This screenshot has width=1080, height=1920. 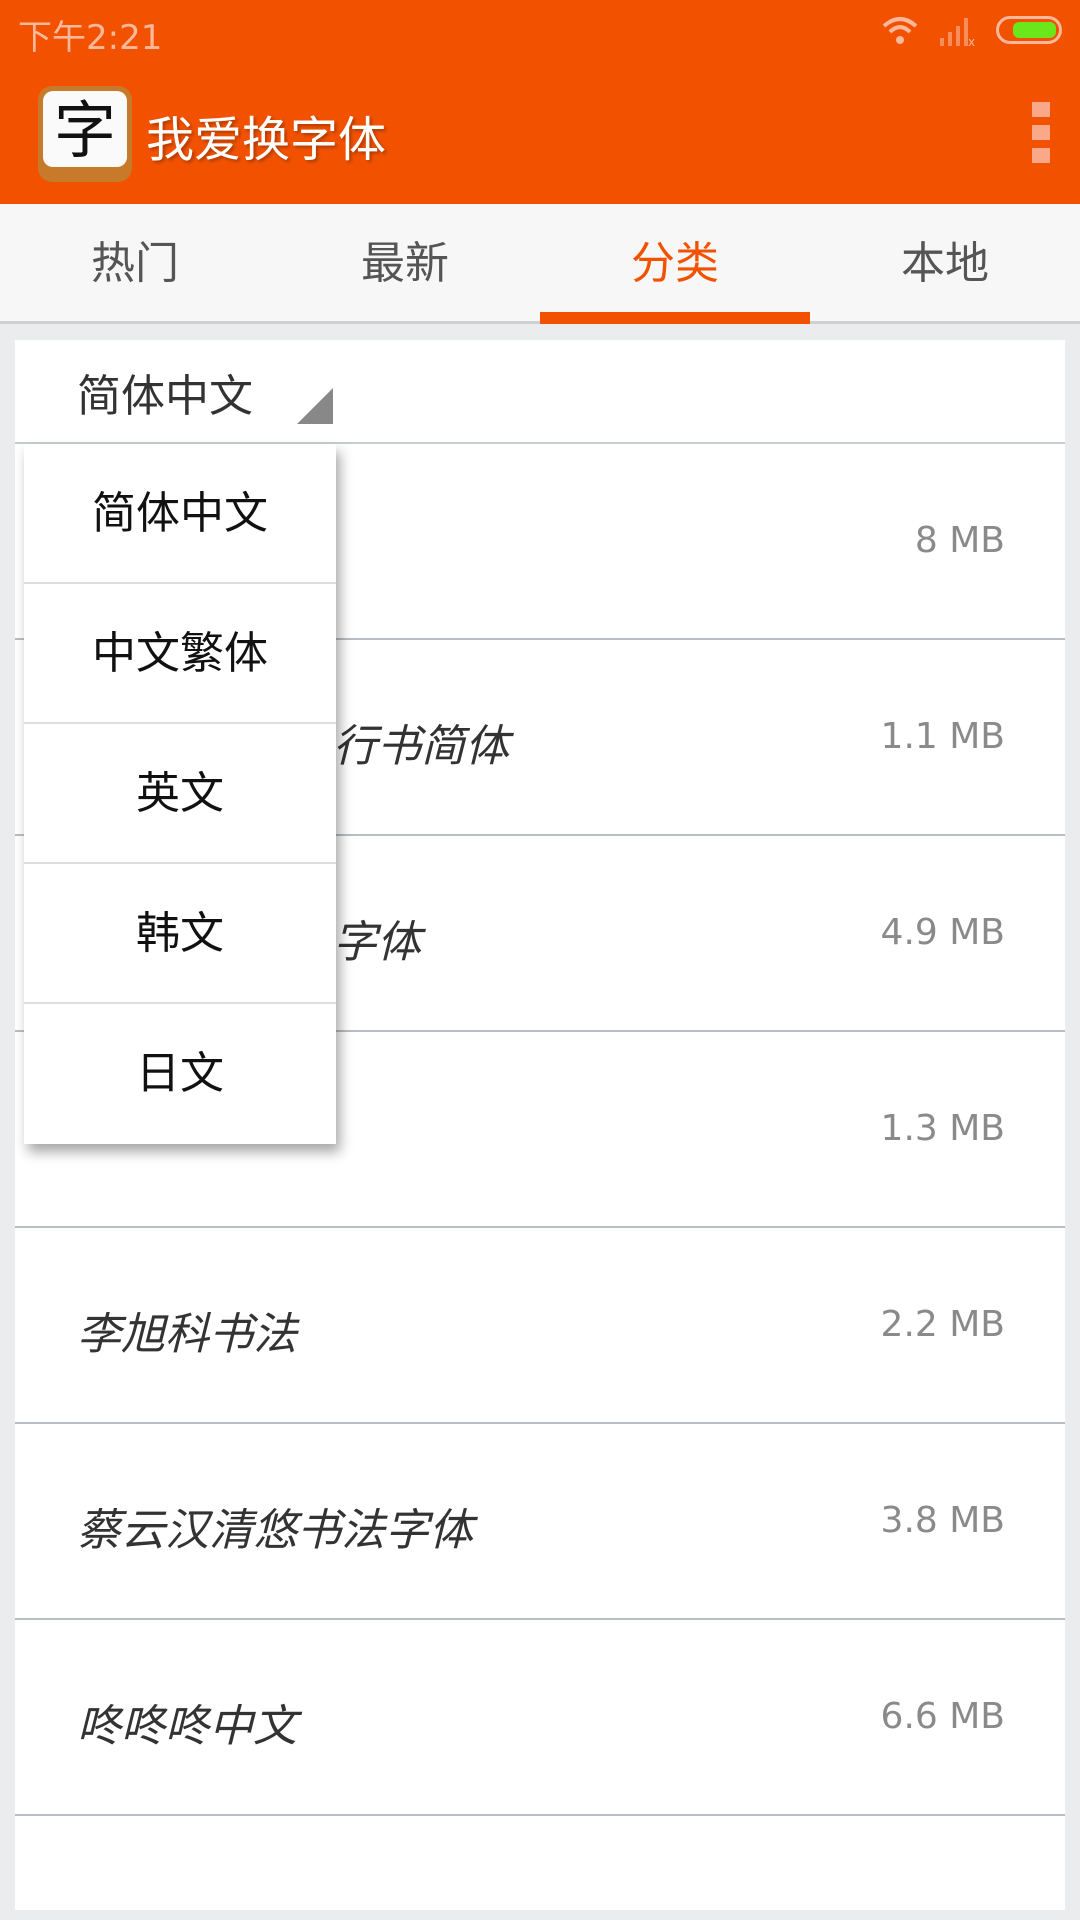 What do you see at coordinates (180, 514) in the screenshot?
I see `option-simplified-chinese: 简体中文` at bounding box center [180, 514].